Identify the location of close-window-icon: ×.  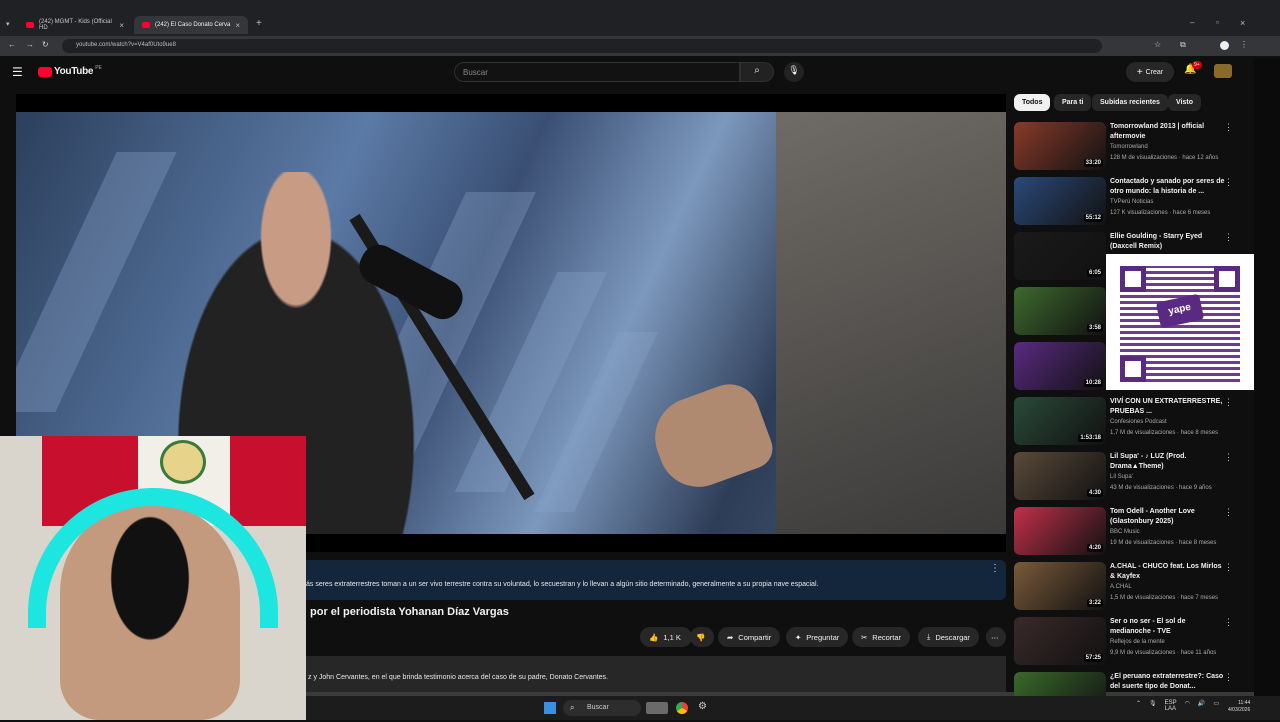
(1242, 23).